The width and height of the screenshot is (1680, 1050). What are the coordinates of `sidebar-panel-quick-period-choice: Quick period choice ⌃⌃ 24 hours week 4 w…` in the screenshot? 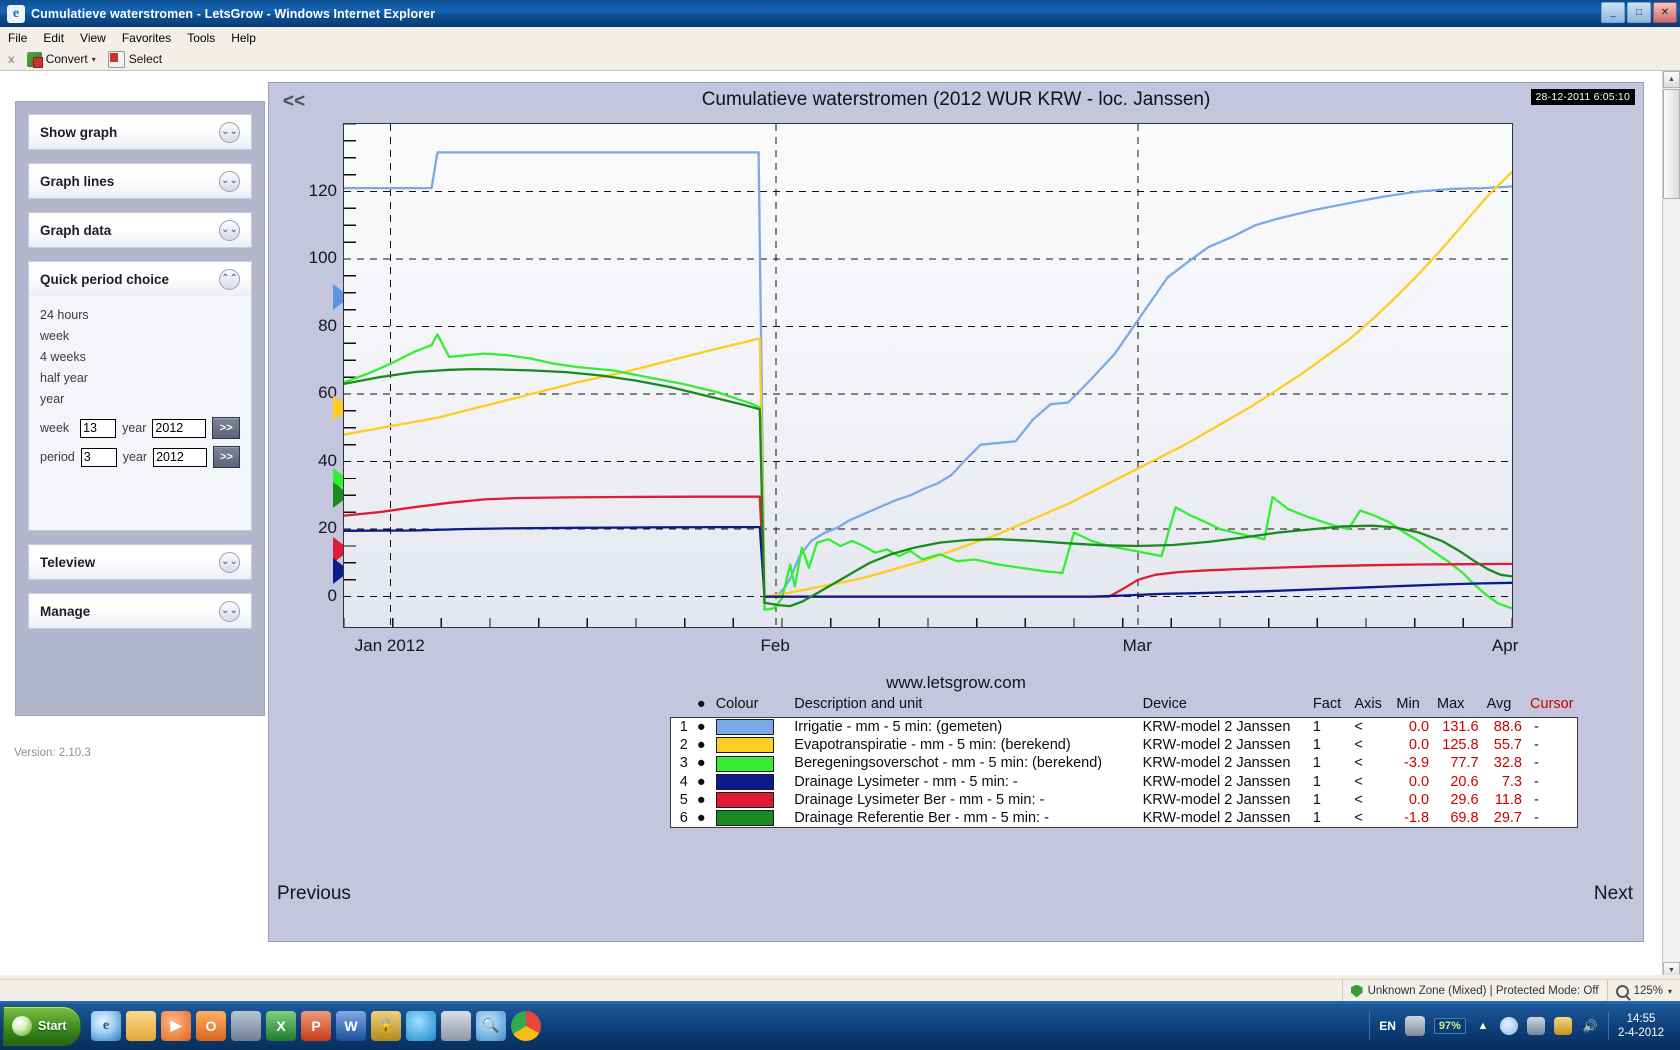 It's located at (140, 396).